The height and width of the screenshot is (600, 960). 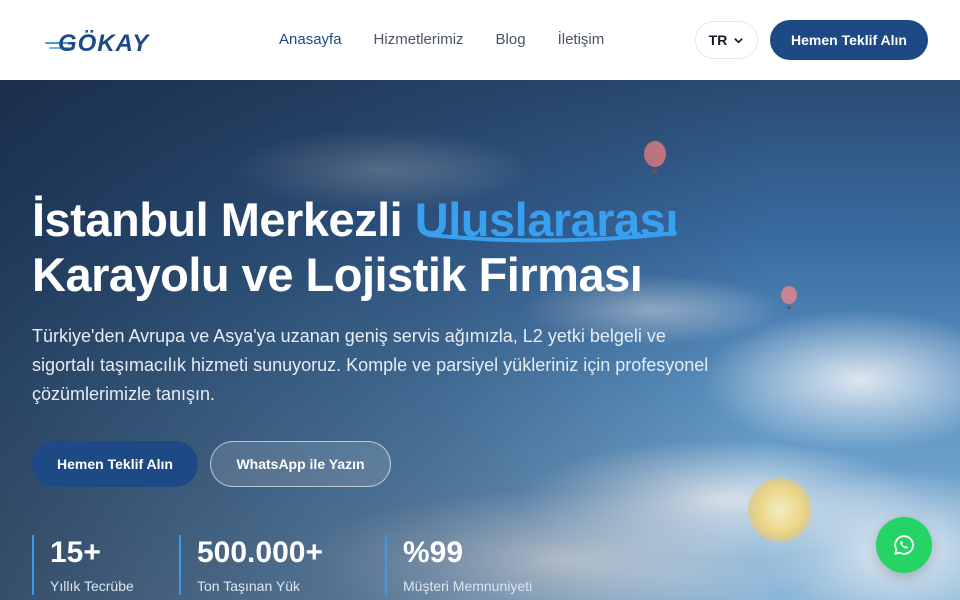 What do you see at coordinates (104, 43) in the screenshot?
I see `logo-text: GÖKAY` at bounding box center [104, 43].